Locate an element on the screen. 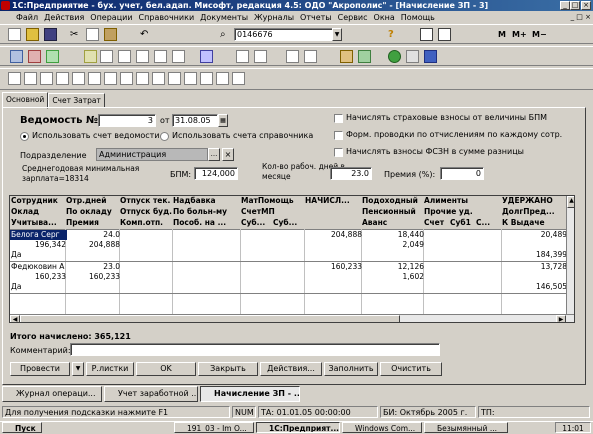  payslips-button: Р.листки is located at coordinates (110, 369).